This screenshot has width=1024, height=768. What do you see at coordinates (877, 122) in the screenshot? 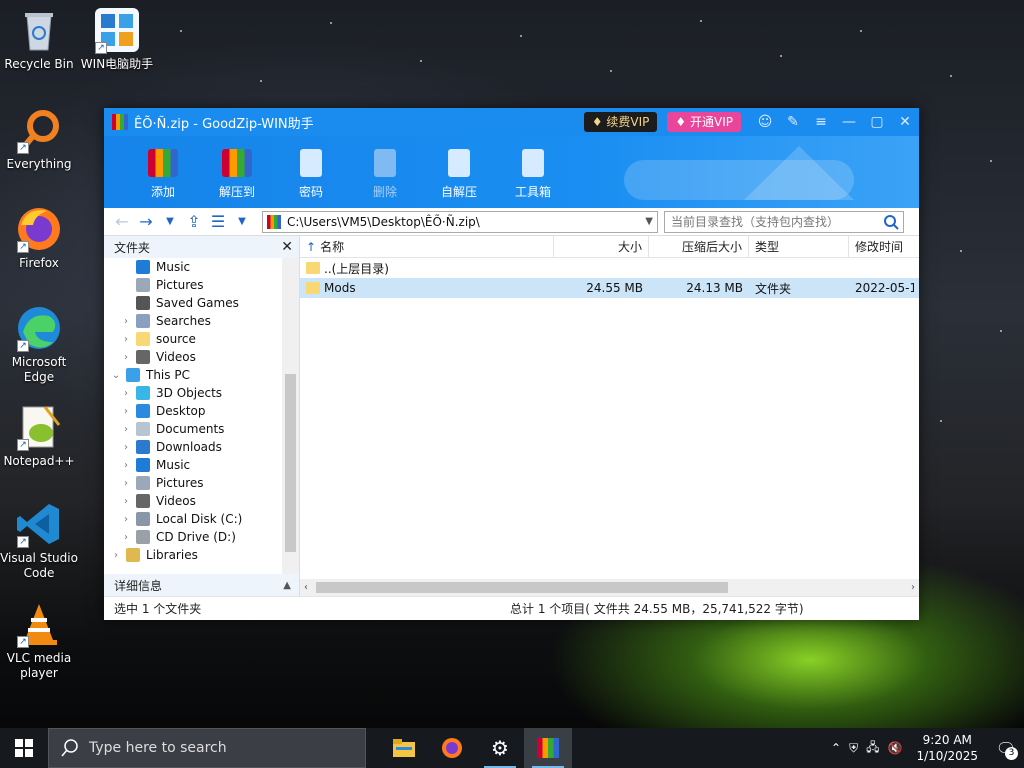
I see `maximize-button: ▢` at bounding box center [877, 122].